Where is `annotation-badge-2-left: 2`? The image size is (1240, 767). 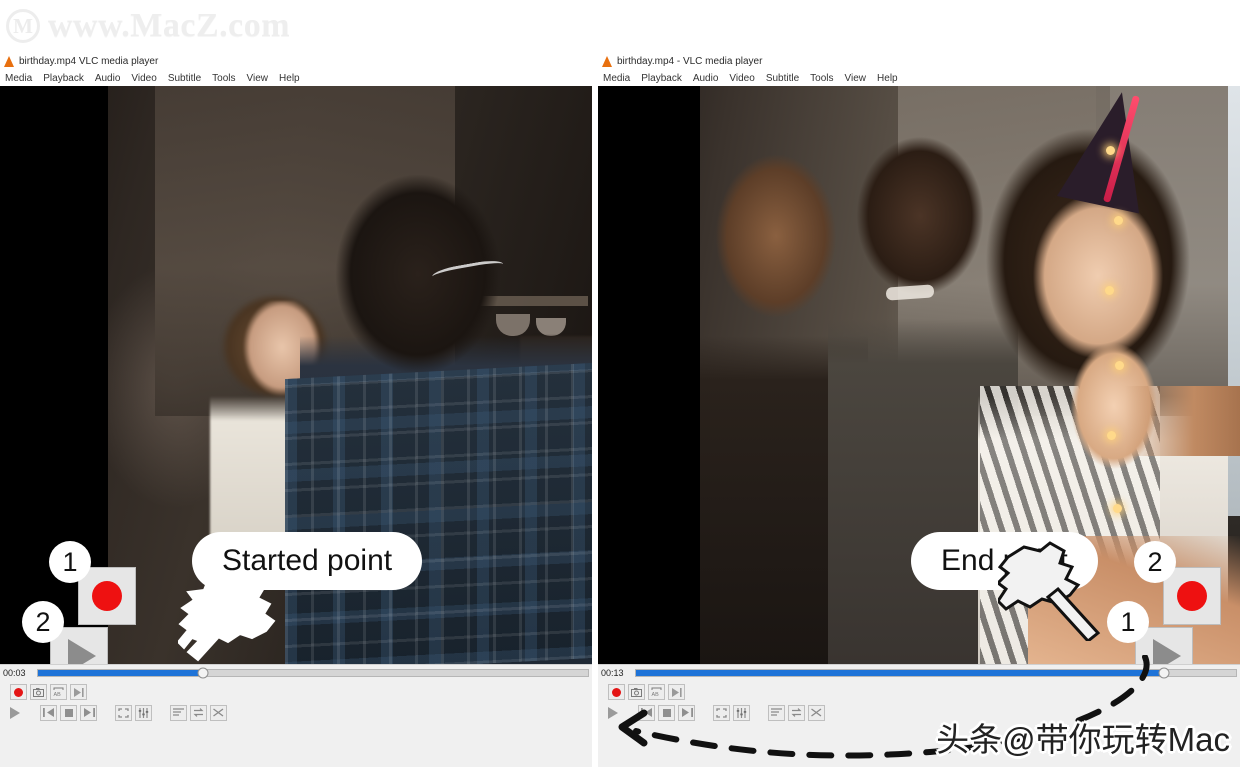 annotation-badge-2-left: 2 is located at coordinates (43, 622).